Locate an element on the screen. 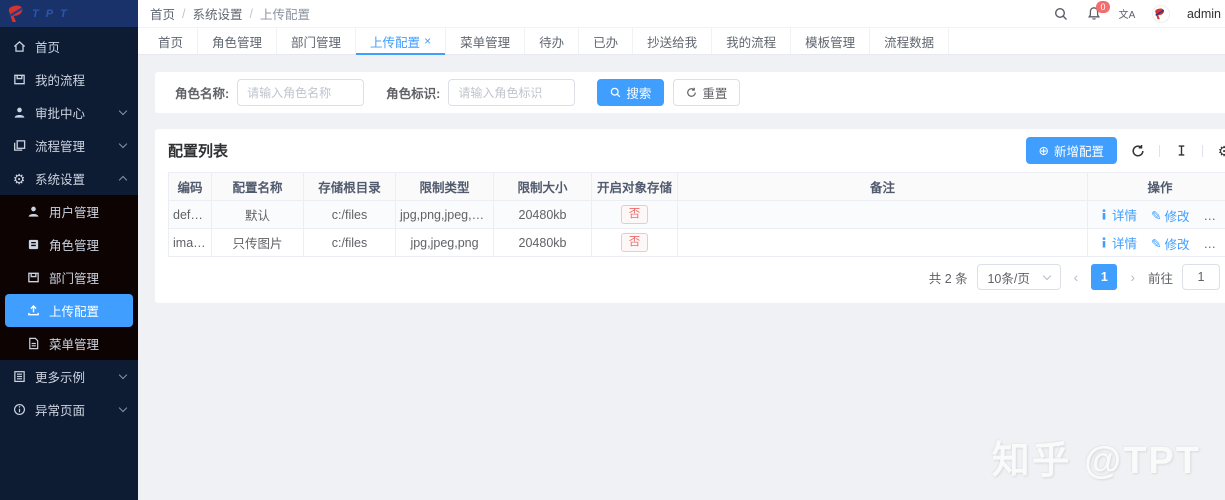 Image resolution: width=1225 pixels, height=500 pixels. sidebar-item-label: 角色管理 is located at coordinates (74, 246).